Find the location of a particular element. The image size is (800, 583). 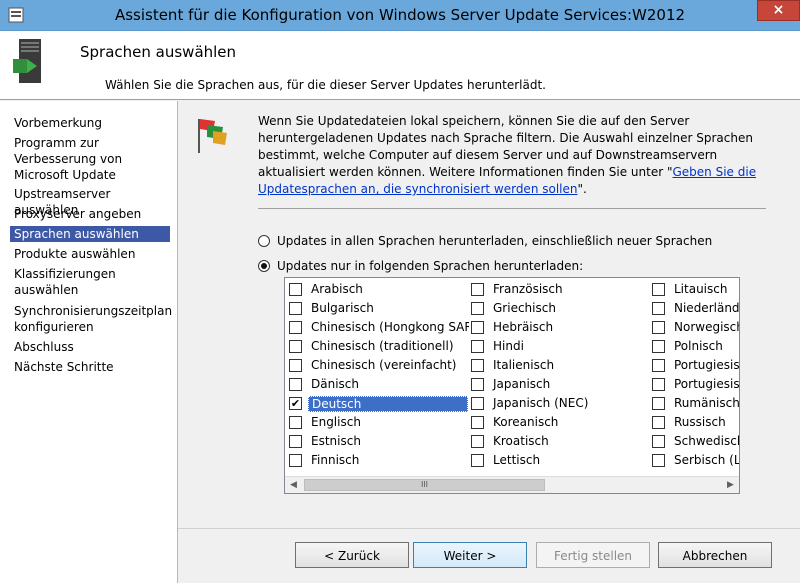

language-item: Griechisch is located at coordinates (558, 308).